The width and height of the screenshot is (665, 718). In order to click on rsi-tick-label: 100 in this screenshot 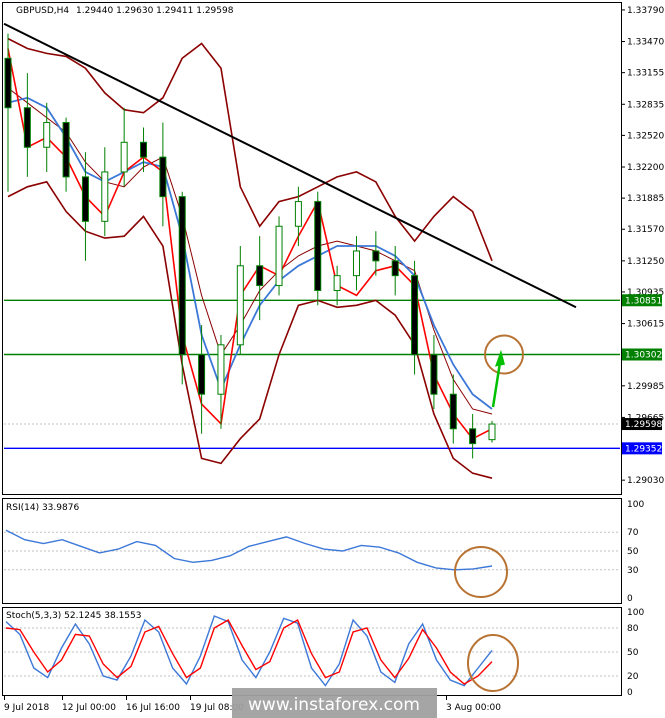, I will do `click(635, 505)`.